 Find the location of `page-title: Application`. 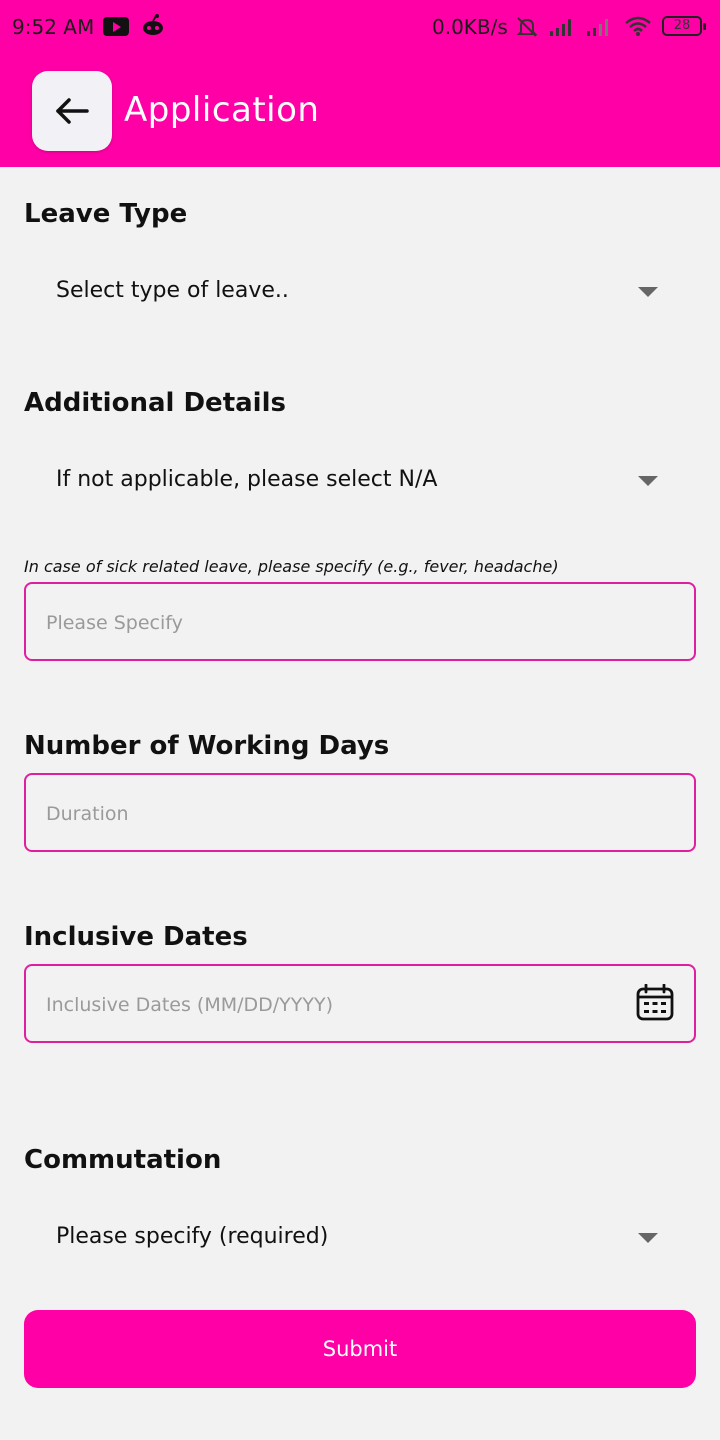

page-title: Application is located at coordinates (222, 110).